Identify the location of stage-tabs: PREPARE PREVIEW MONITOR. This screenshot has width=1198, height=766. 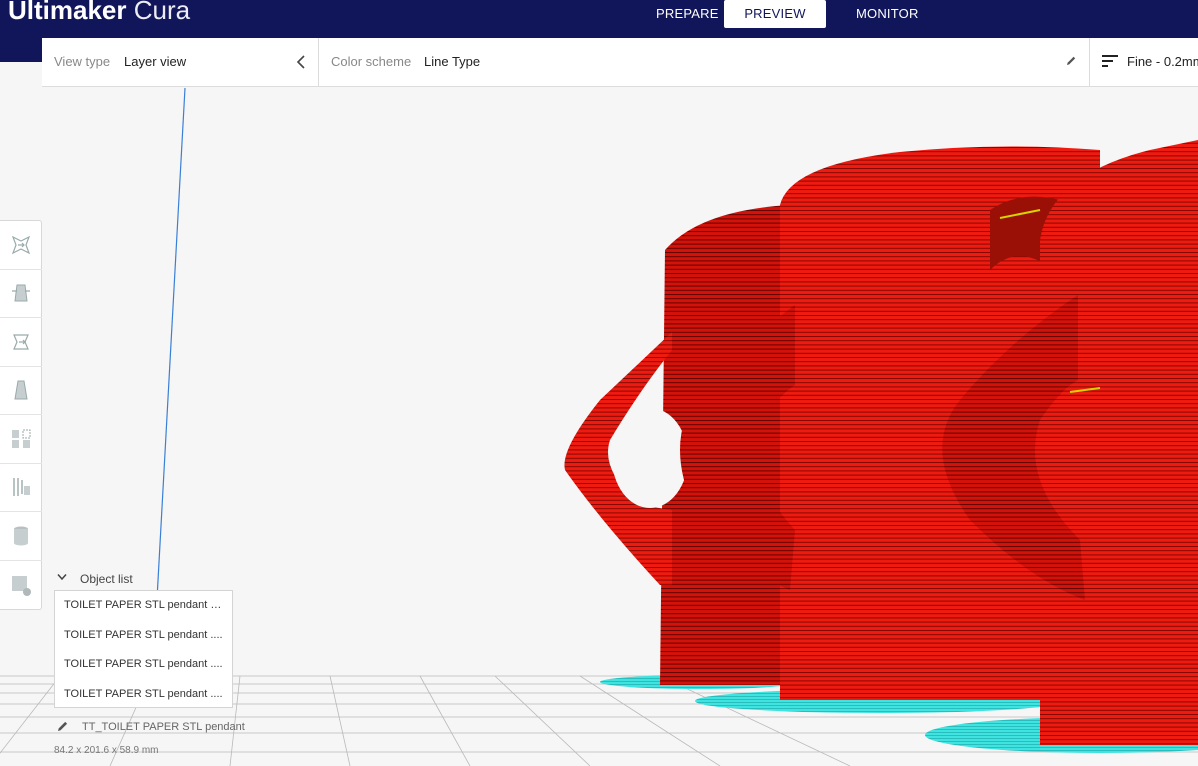
(787, 14).